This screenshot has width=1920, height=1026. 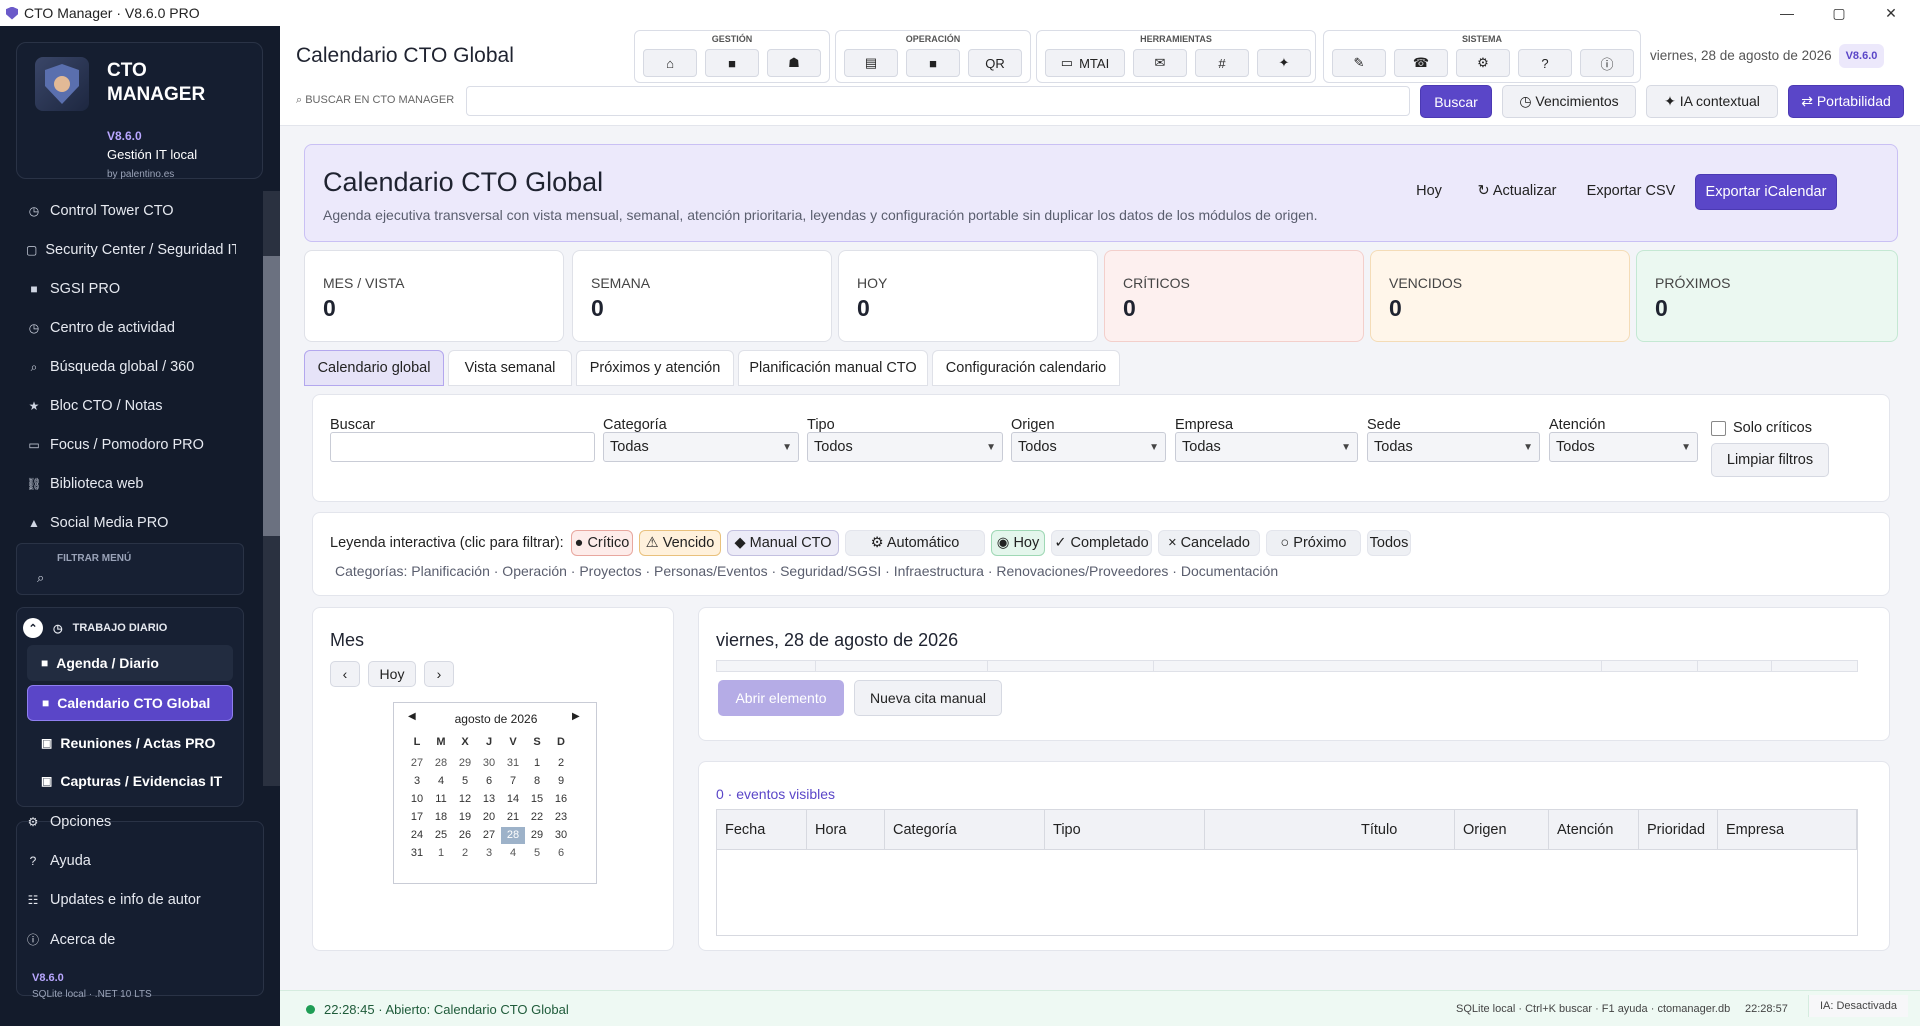 I want to click on settings-button: ⚙, so click(x=1483, y=63).